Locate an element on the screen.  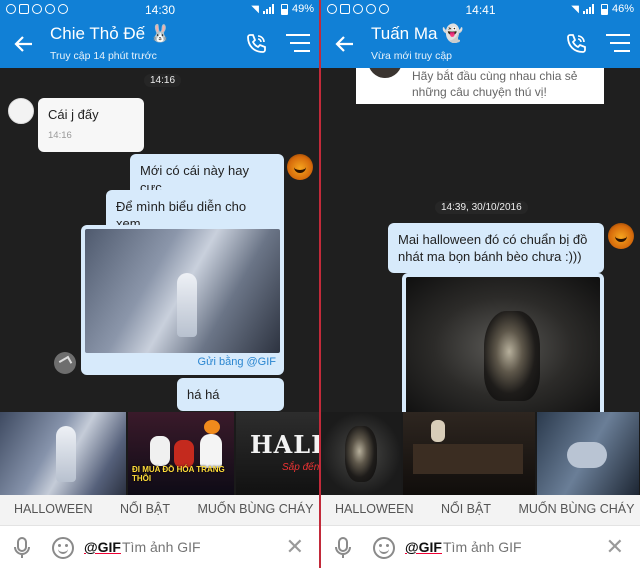
share-icon is located at coordinates (65, 363).